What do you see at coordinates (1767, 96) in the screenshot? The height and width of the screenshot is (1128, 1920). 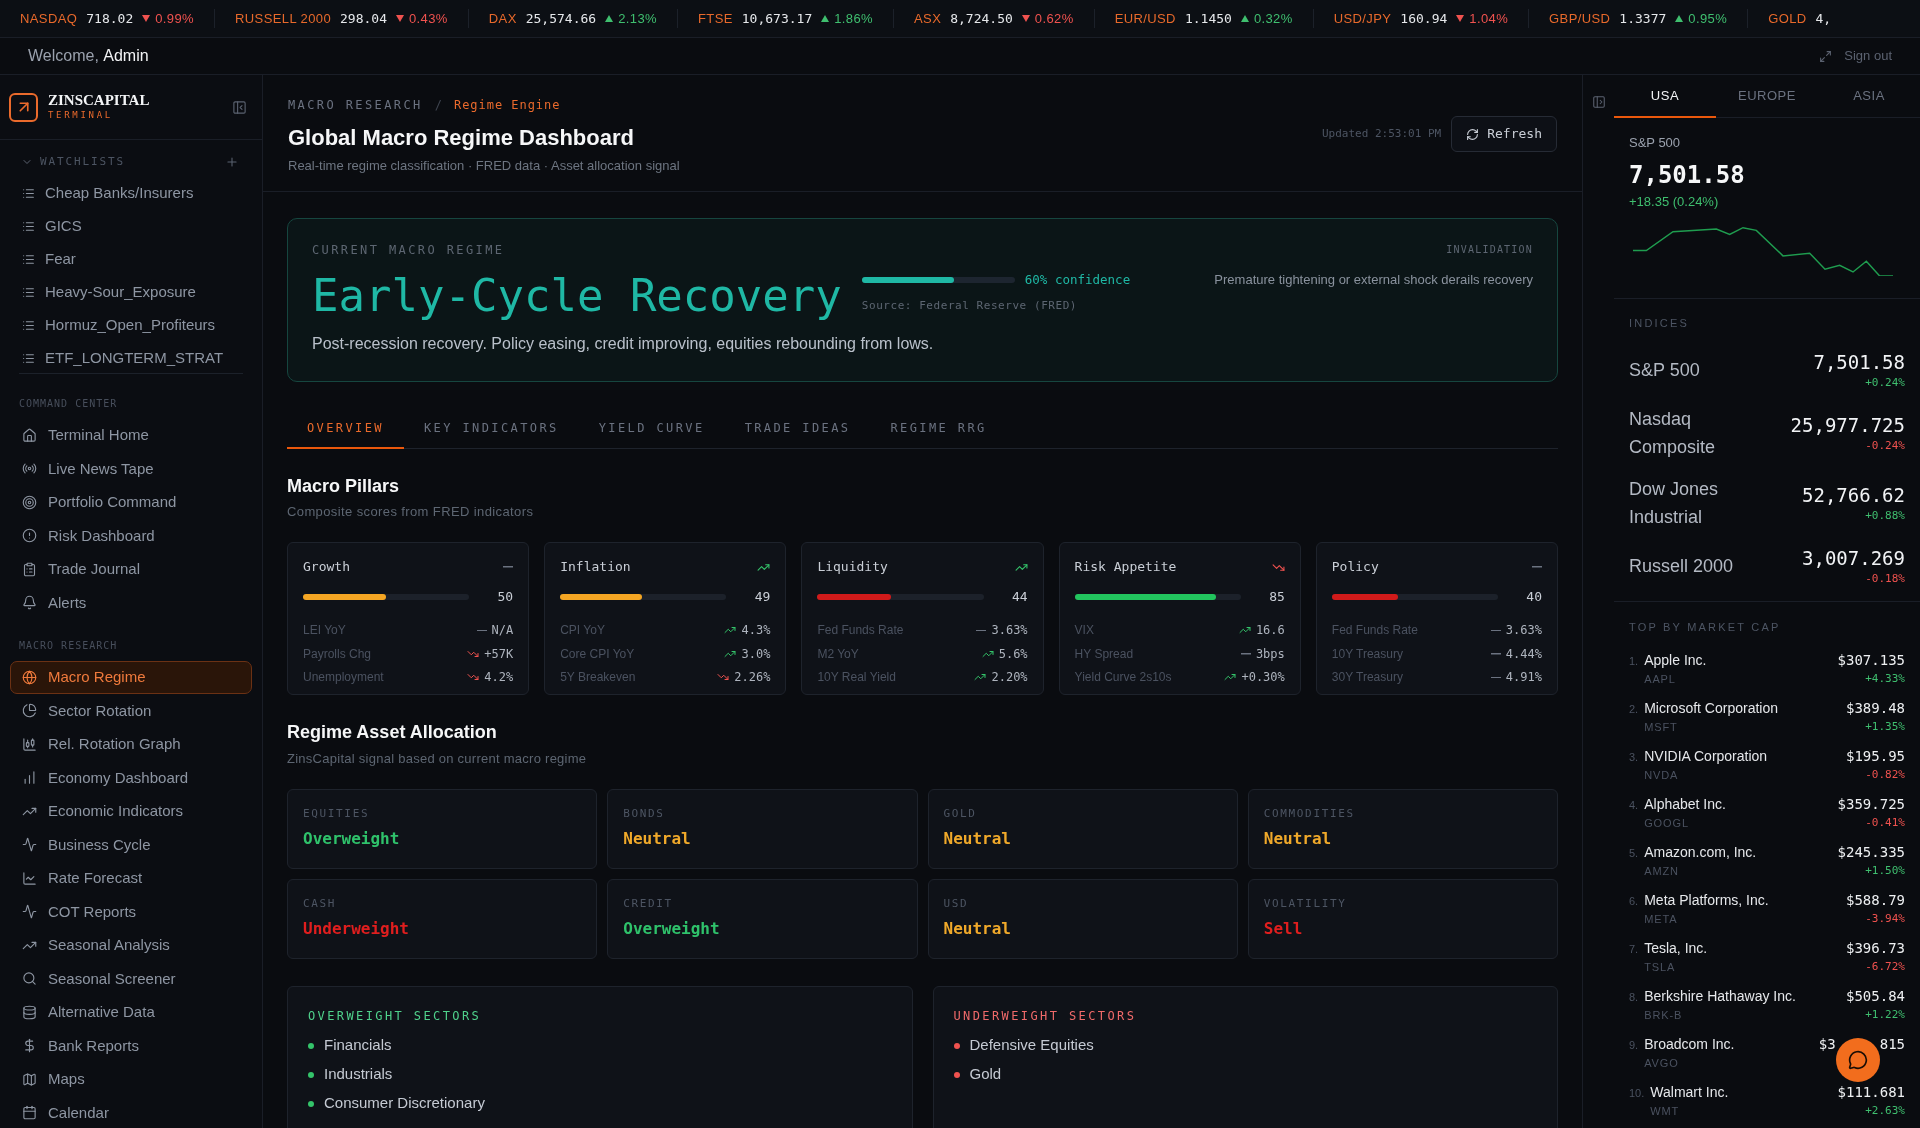 I see `market-tab: EUROPE` at bounding box center [1767, 96].